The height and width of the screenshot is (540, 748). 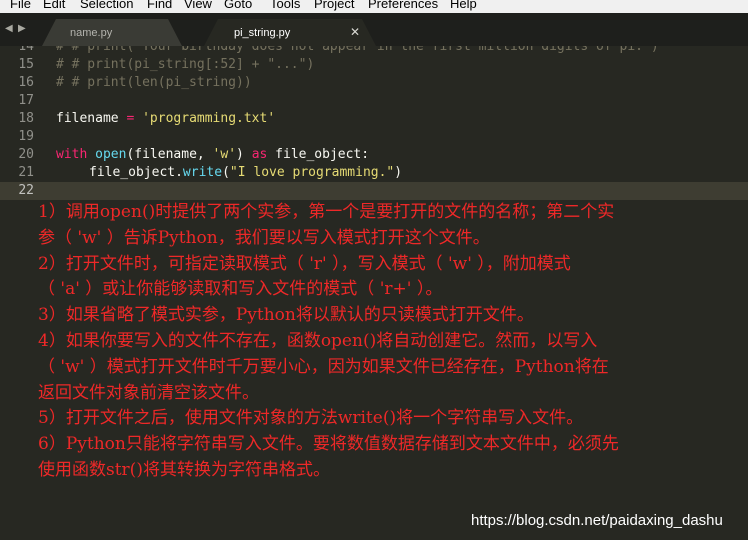 I want to click on line-number: 21, so click(x=26, y=172).